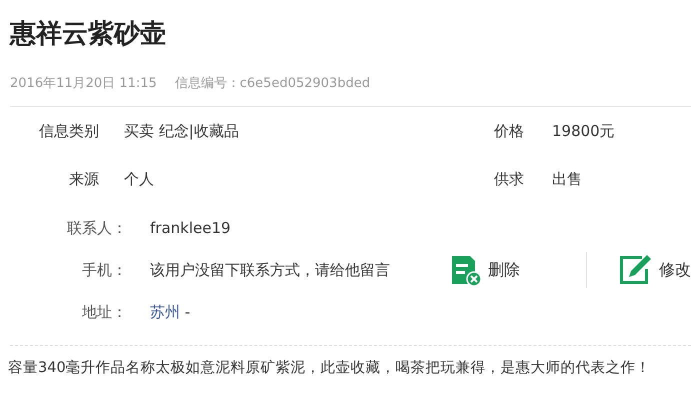  Describe the element at coordinates (190, 228) in the screenshot. I see `field-value: franklee19` at that location.